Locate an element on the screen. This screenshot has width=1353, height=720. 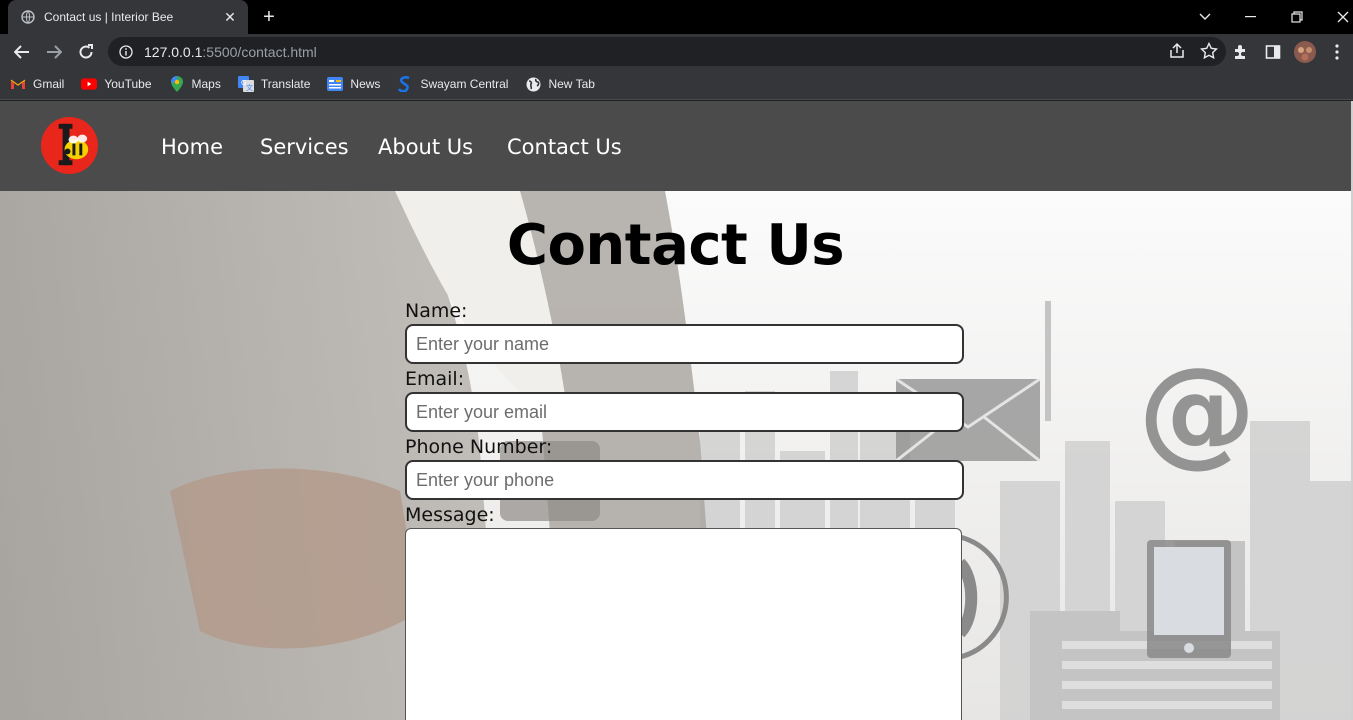
gmail-icon is located at coordinates (18, 84).